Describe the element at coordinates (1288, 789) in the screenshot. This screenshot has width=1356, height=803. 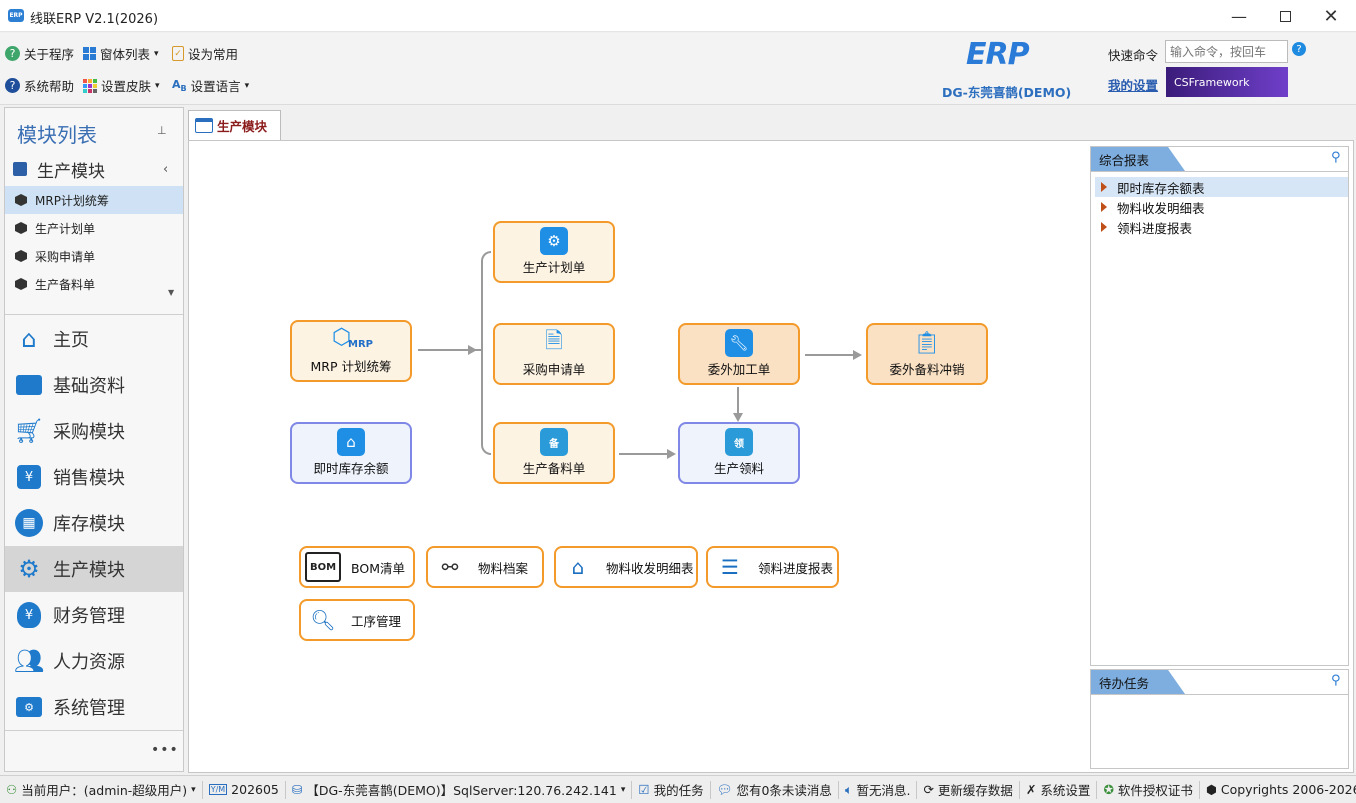
I see `status-copyright-label: Copyrights 2006-2026,` at that location.